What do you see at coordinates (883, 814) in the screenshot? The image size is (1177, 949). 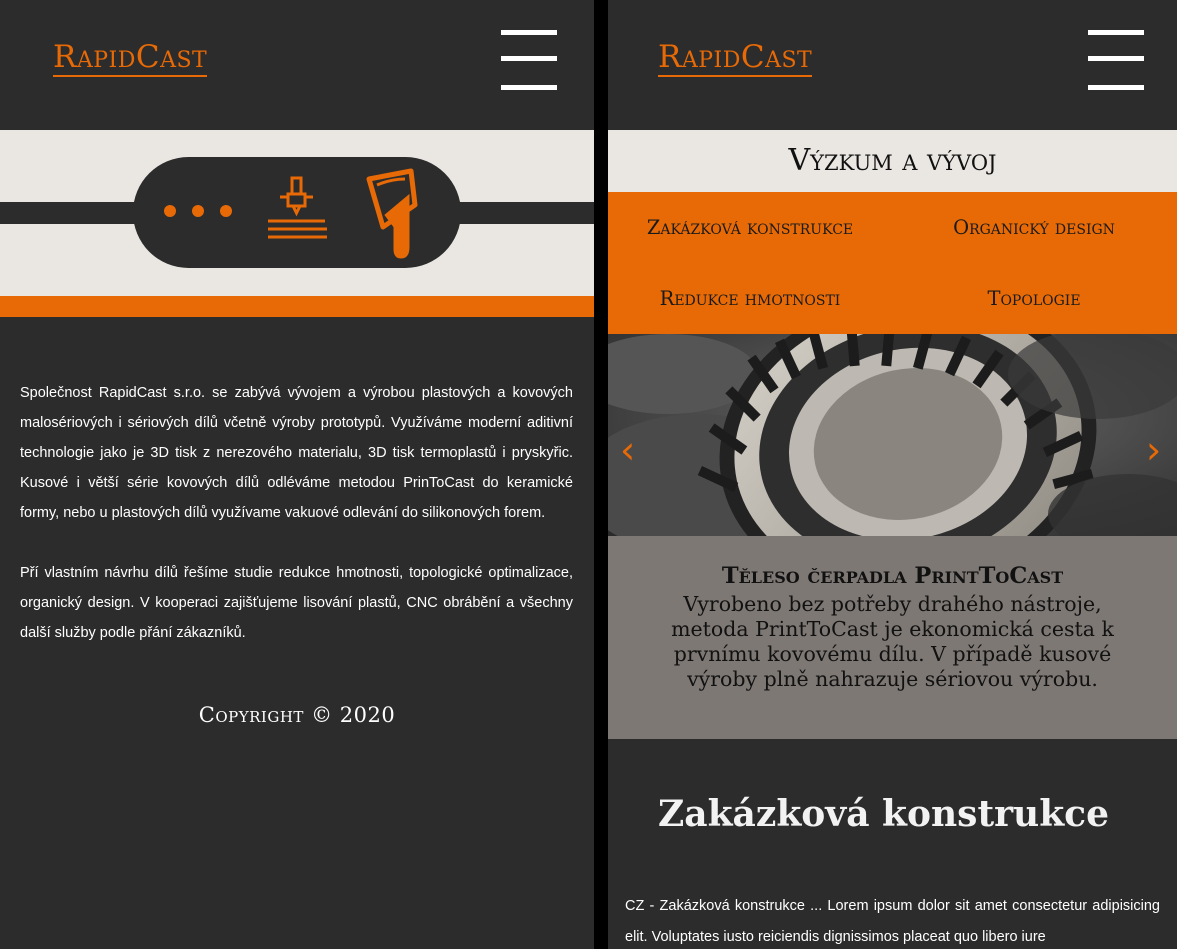 I see `content-heading: Zakázková konstrukce` at bounding box center [883, 814].